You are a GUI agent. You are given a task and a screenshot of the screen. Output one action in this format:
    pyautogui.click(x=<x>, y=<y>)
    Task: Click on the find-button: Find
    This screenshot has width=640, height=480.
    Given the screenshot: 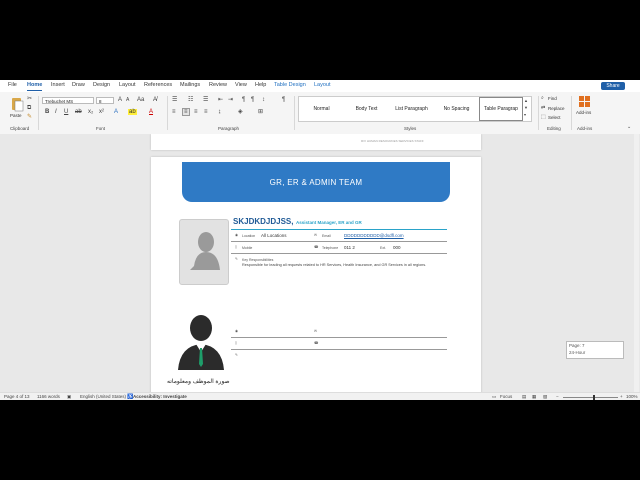 What is the action you would take?
    pyautogui.click(x=552, y=98)
    